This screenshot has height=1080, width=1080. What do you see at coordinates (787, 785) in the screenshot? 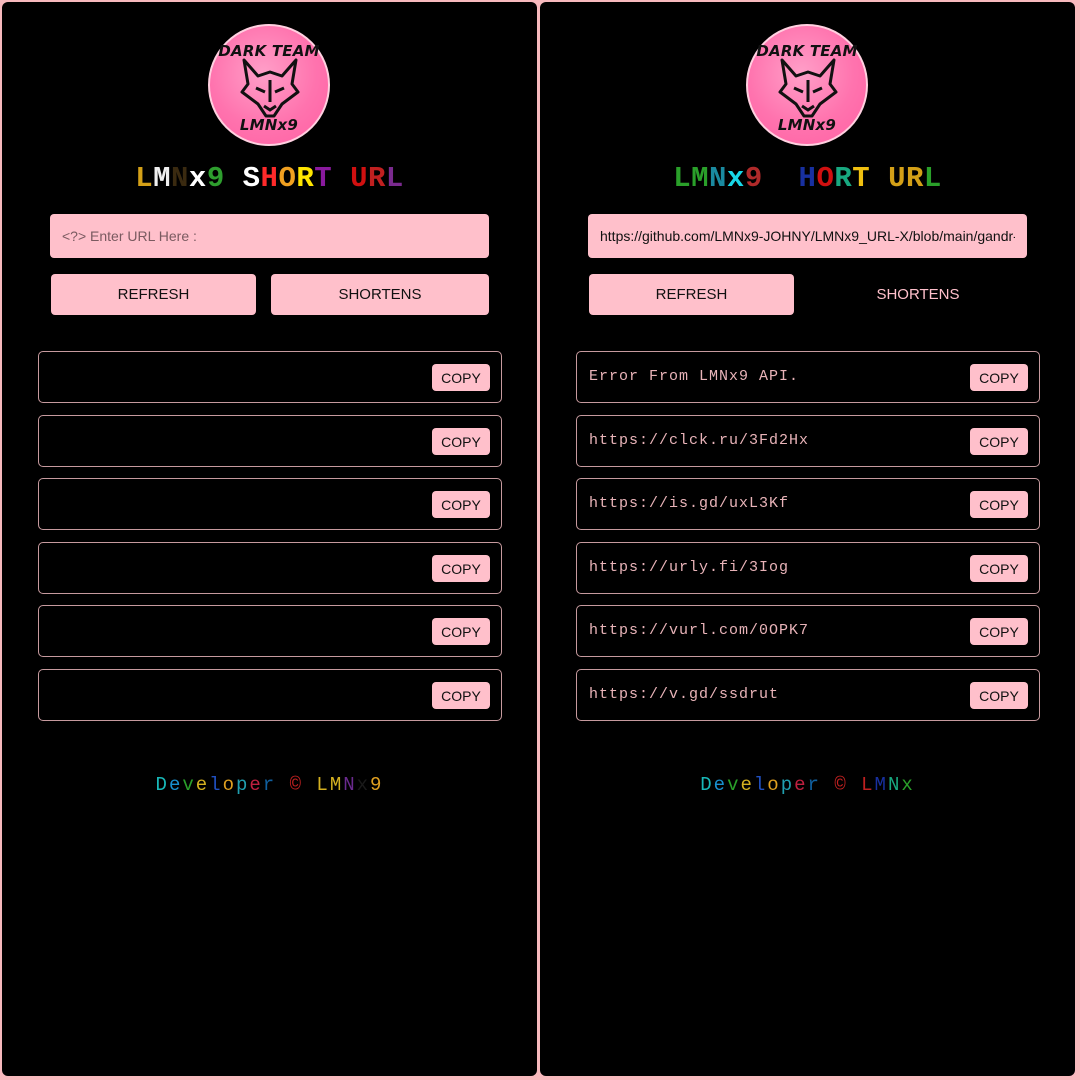
I see `footer-letter: p` at bounding box center [787, 785].